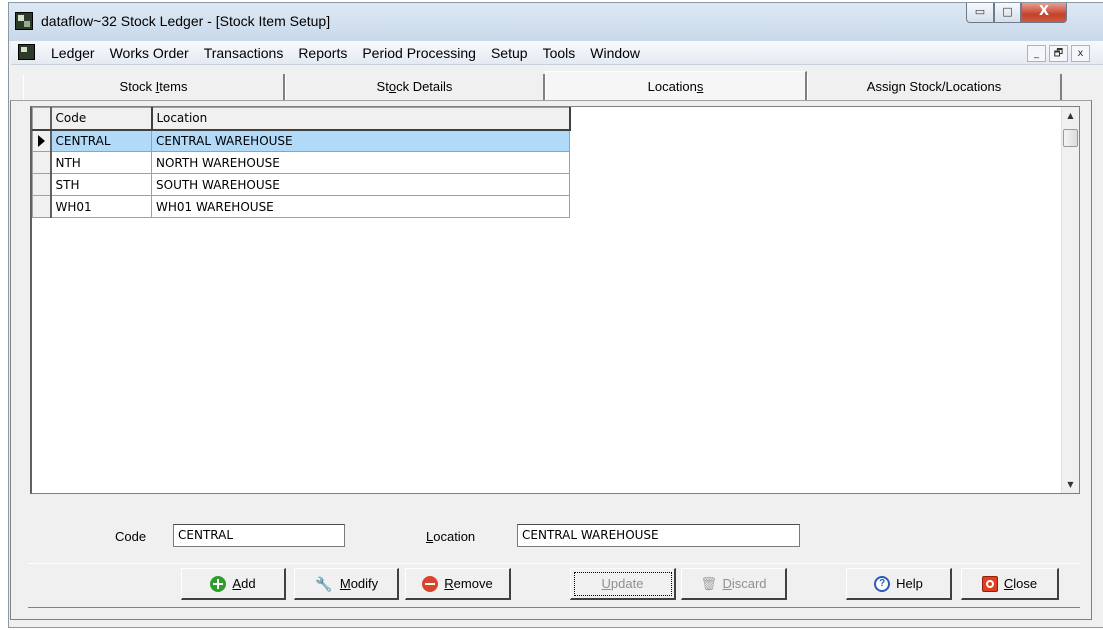 The width and height of the screenshot is (1103, 630). I want to click on current-row-arrow-icon, so click(41, 141).